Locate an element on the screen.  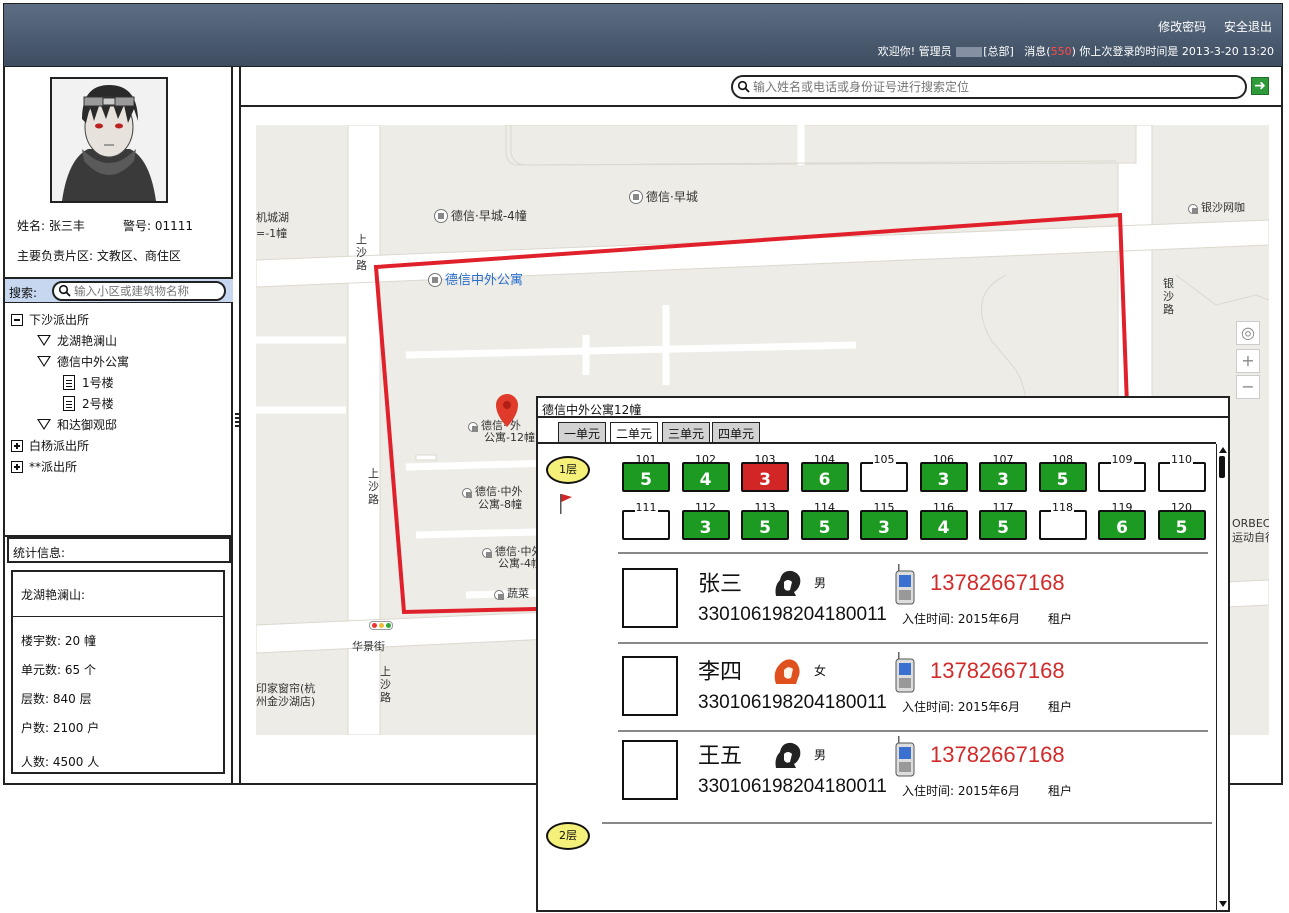
tree-node-building-1: 1号楼 is located at coordinates (88, 382).